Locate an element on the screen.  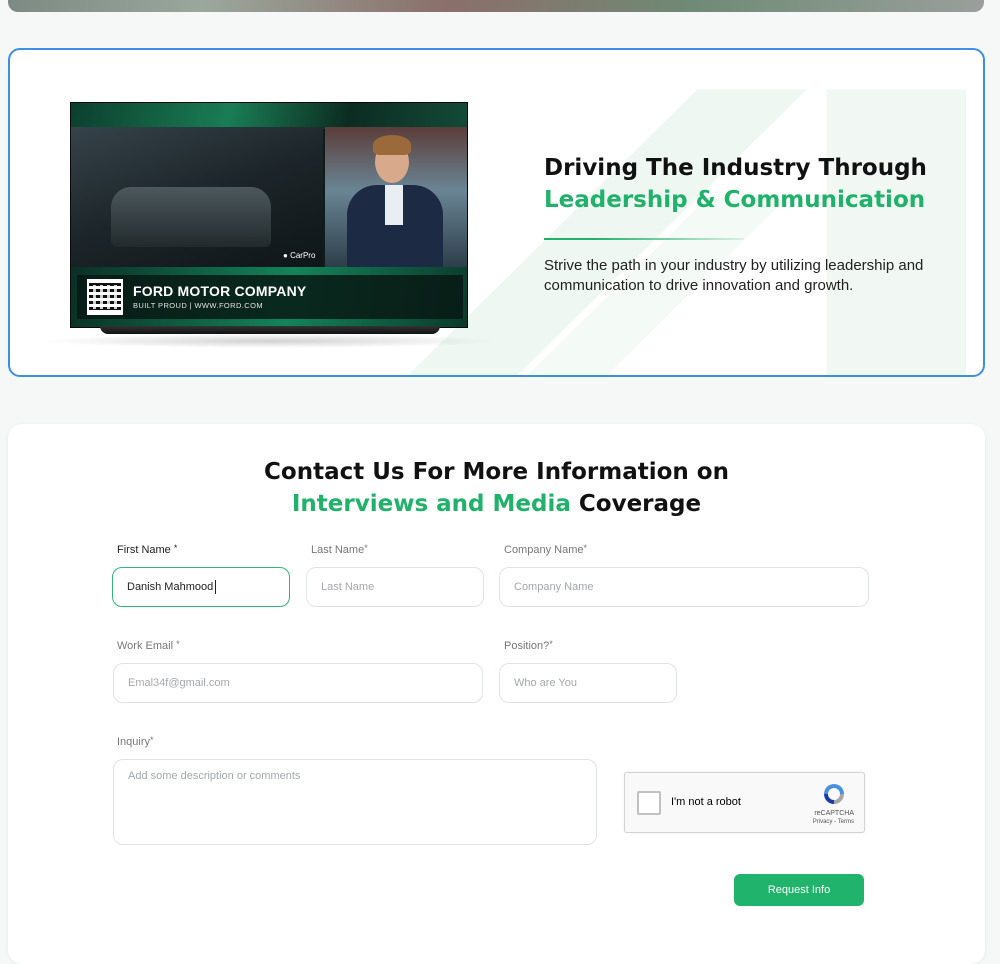
car-interior-image is located at coordinates (197, 197).